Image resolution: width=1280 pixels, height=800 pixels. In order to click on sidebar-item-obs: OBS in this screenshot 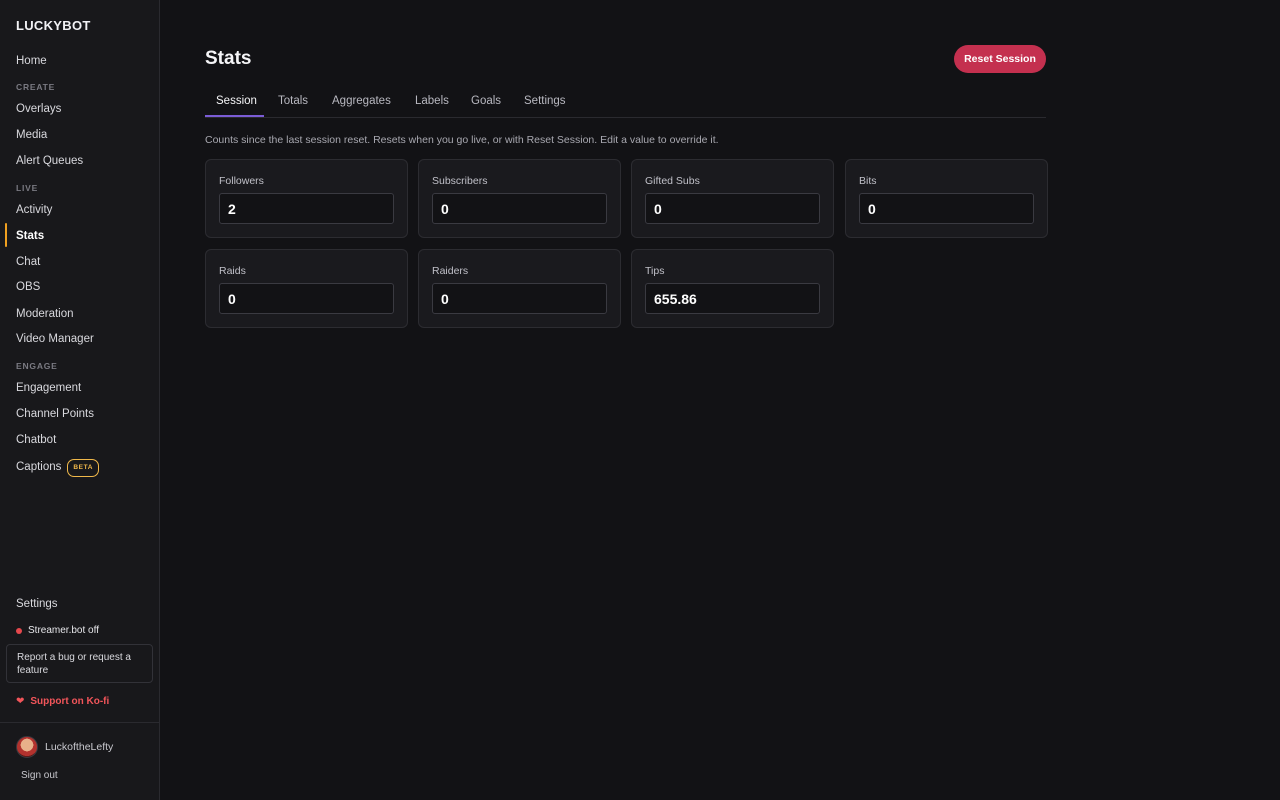, I will do `click(28, 287)`.